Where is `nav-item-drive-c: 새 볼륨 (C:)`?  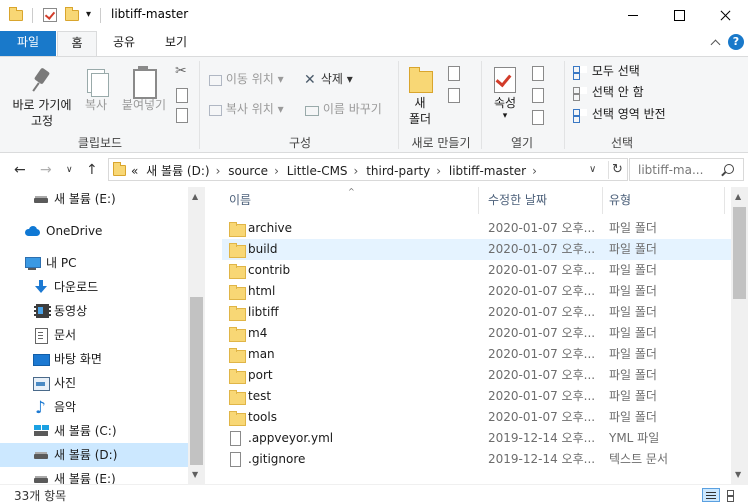 nav-item-drive-c: 새 볼륨 (C:) is located at coordinates (94, 431).